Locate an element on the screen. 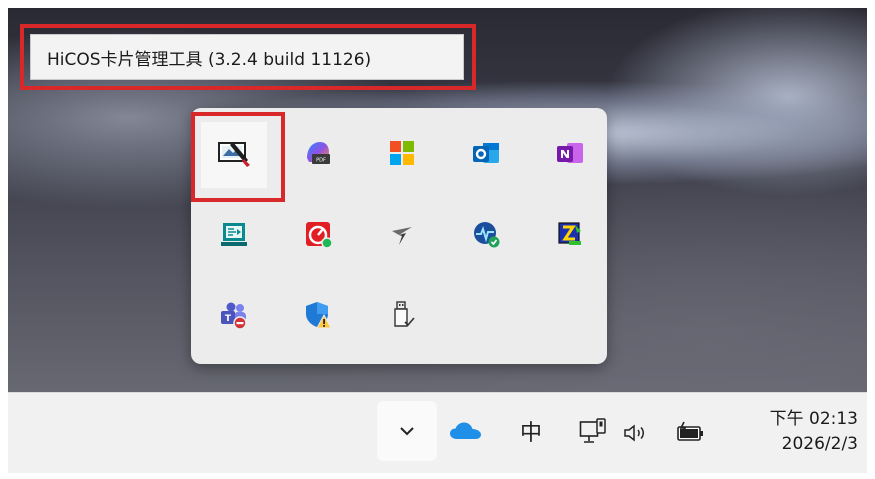  input-method-indicator: 中 is located at coordinates (531, 431).